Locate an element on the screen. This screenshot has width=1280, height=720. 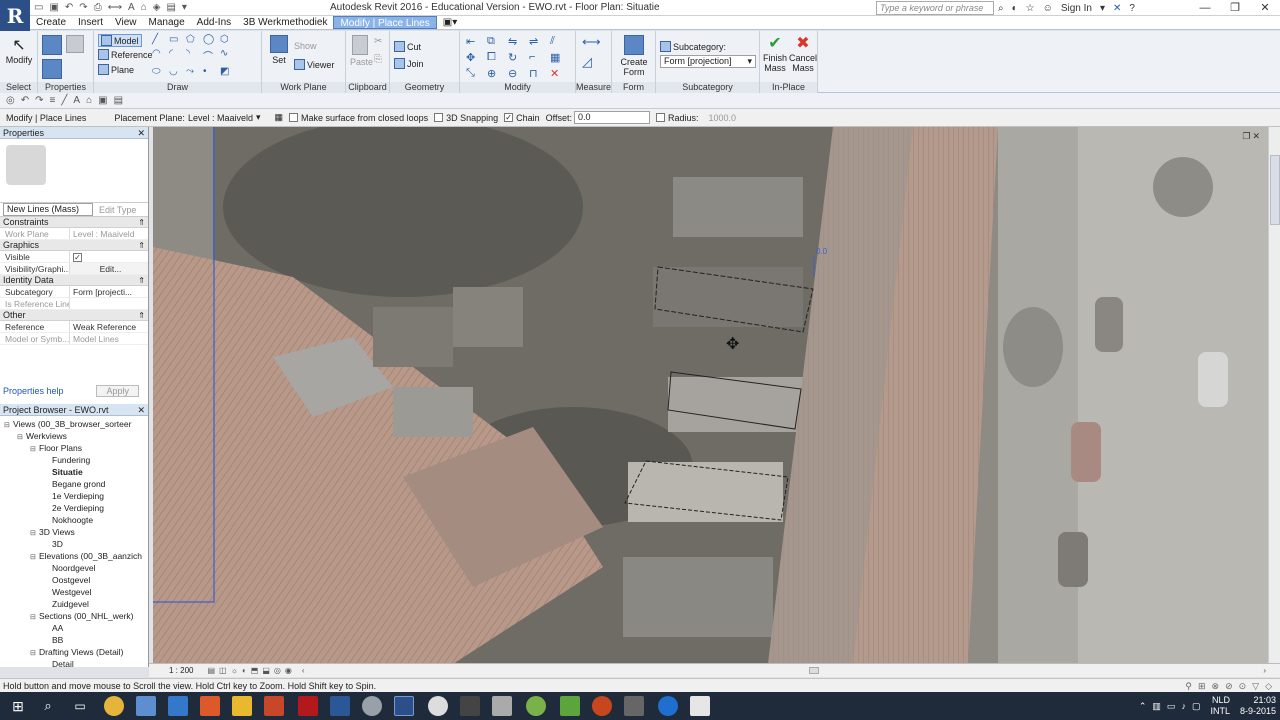
property-category: Identity Data ⇑ is located at coordinates (74, 280).